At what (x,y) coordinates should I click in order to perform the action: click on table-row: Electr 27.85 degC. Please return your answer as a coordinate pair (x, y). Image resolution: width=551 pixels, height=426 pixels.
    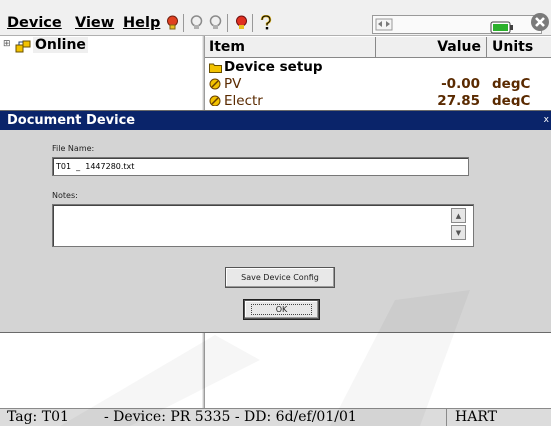
    Looking at the image, I should click on (378, 99).